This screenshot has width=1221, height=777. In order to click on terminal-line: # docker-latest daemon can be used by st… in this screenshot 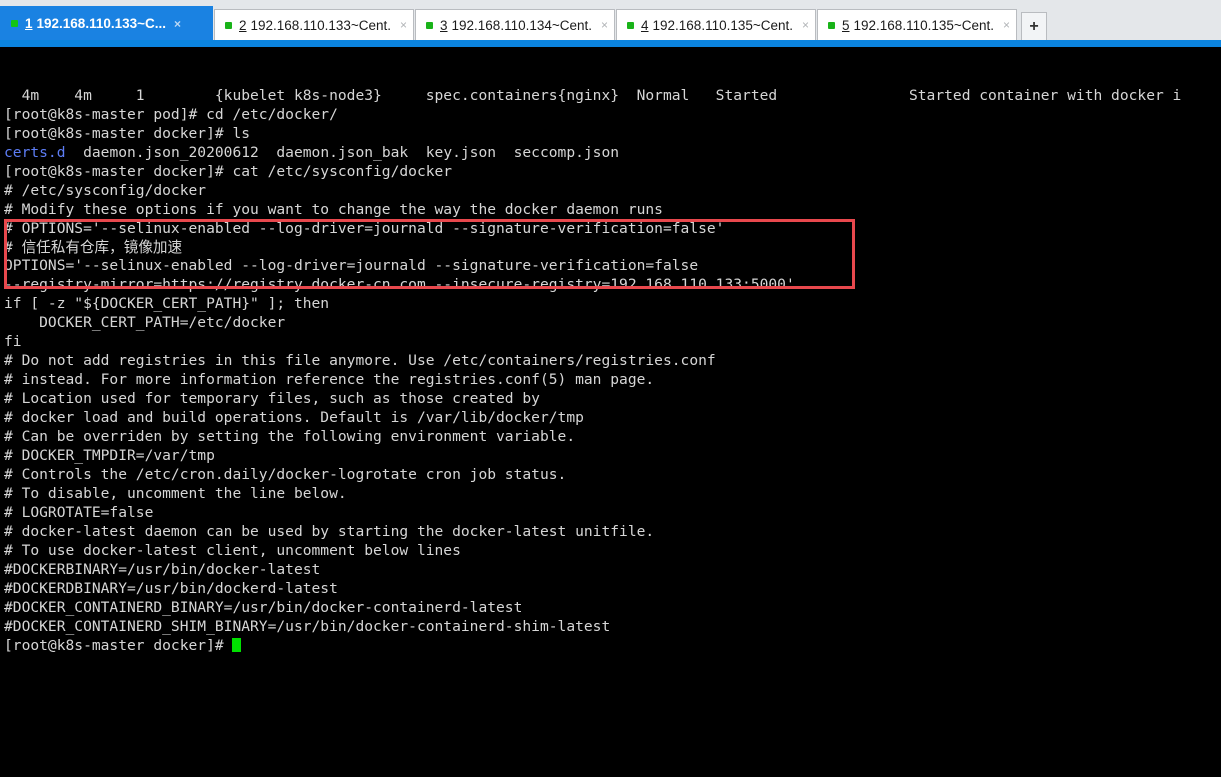, I will do `click(612, 532)`.